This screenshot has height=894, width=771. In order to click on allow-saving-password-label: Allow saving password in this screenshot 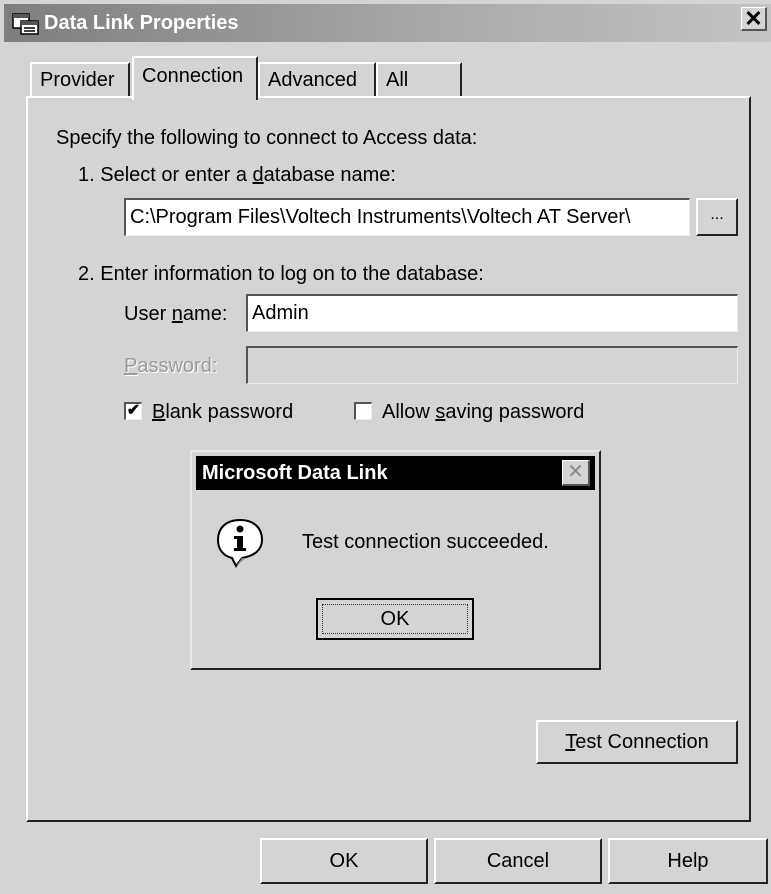, I will do `click(483, 412)`.